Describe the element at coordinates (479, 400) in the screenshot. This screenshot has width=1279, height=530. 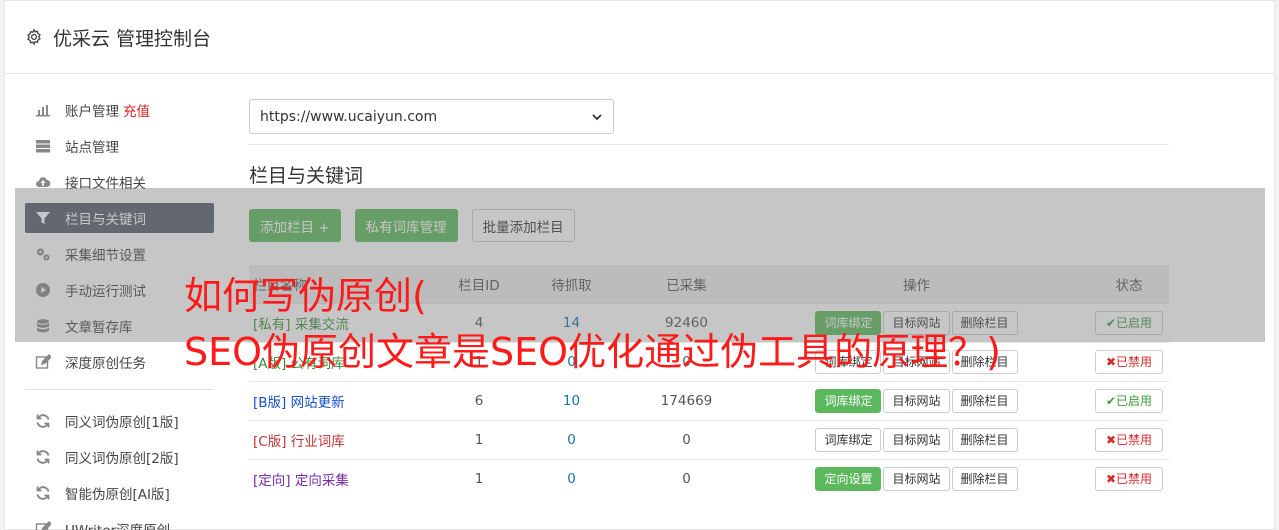
I see `column-id: 6` at that location.